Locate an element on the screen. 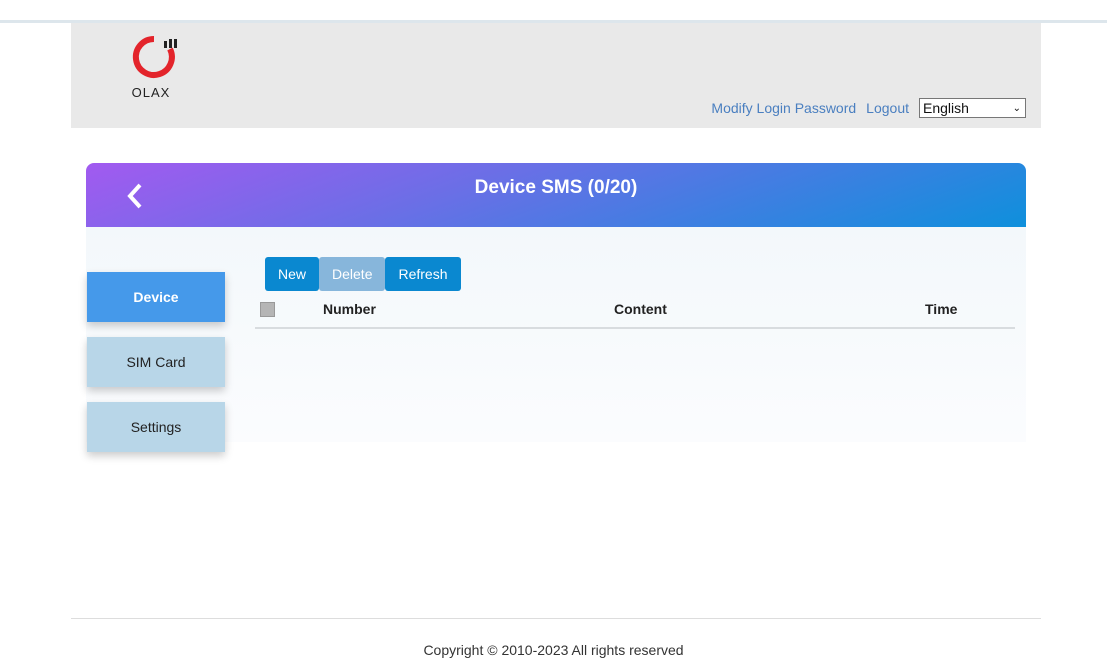 The width and height of the screenshot is (1107, 667). page-banner: Device SMS (0/20) is located at coordinates (556, 195).